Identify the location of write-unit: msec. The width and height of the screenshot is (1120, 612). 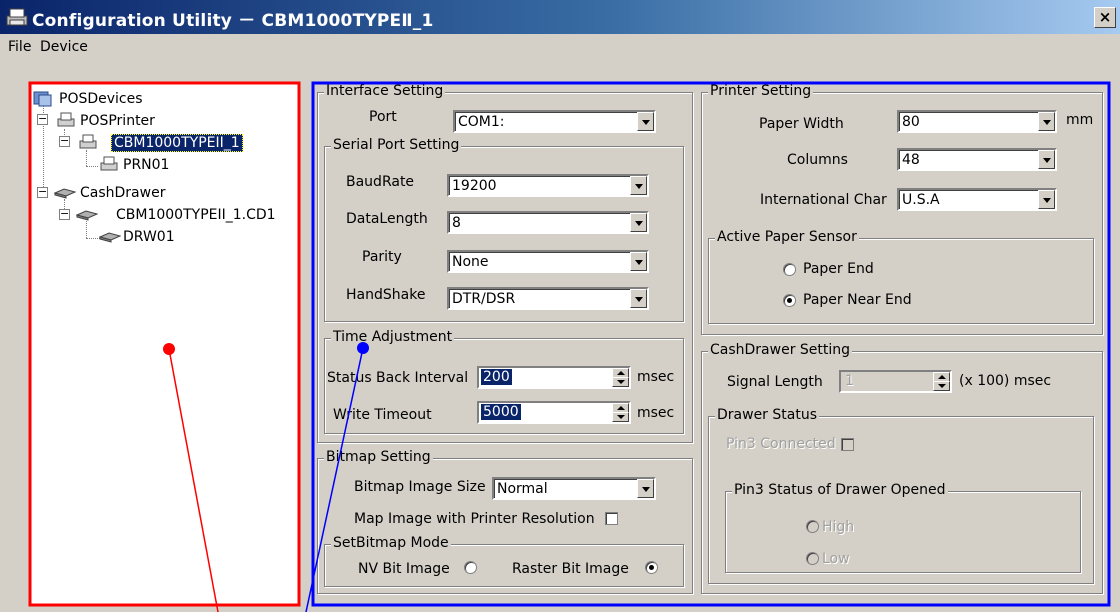
(656, 413).